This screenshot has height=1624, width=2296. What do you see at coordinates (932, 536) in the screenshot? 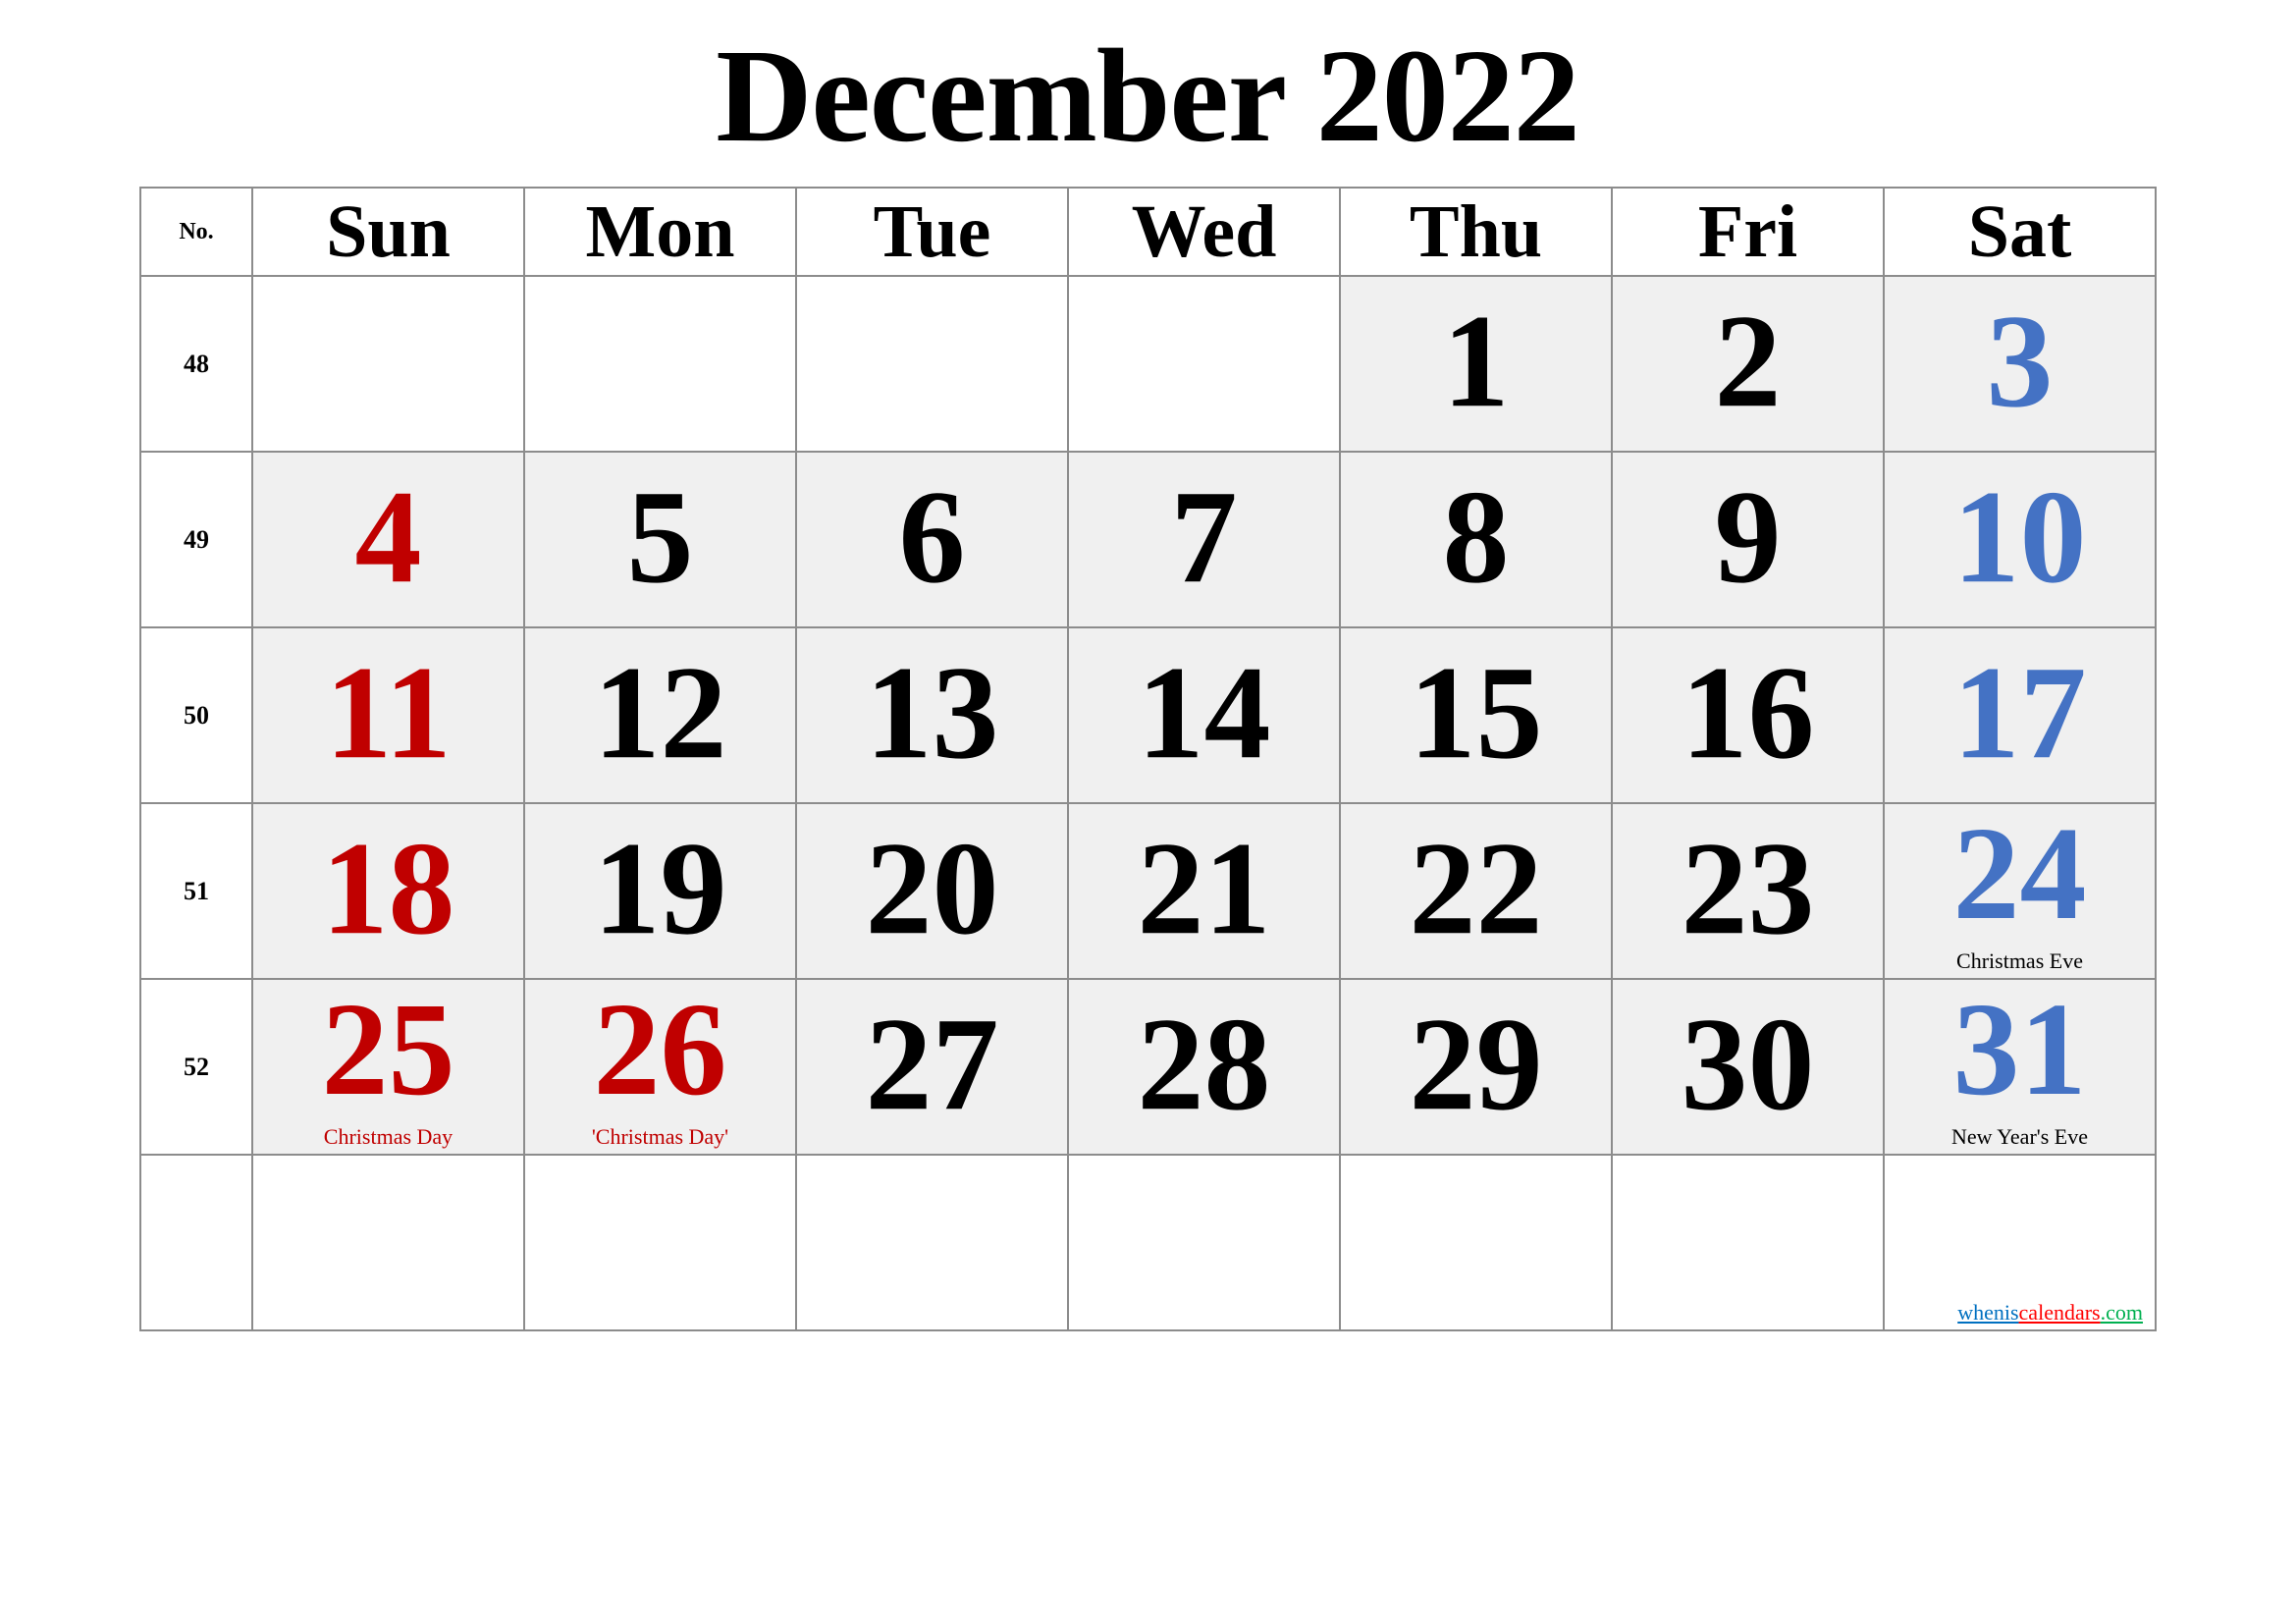
I see `day-number: 6` at bounding box center [932, 536].